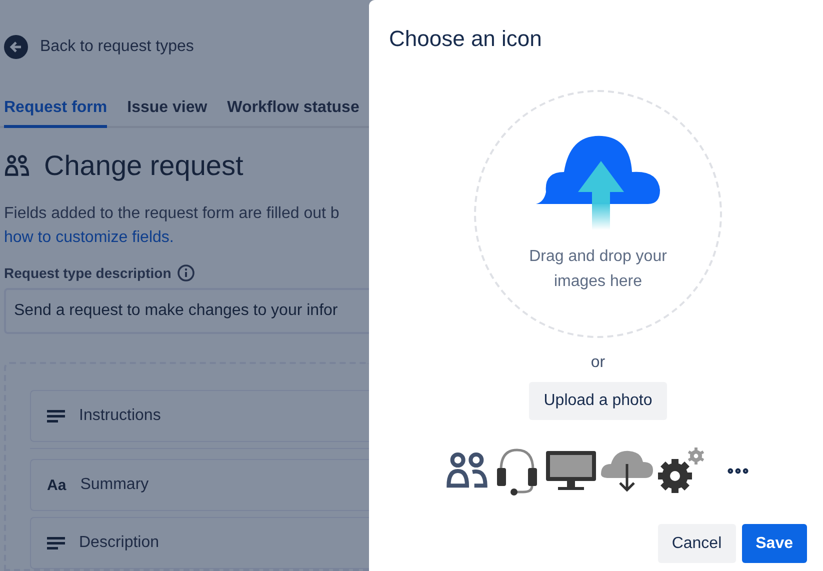 This screenshot has height=571, width=823. Describe the element at coordinates (293, 113) in the screenshot. I see `tab: Workflow statuse` at that location.